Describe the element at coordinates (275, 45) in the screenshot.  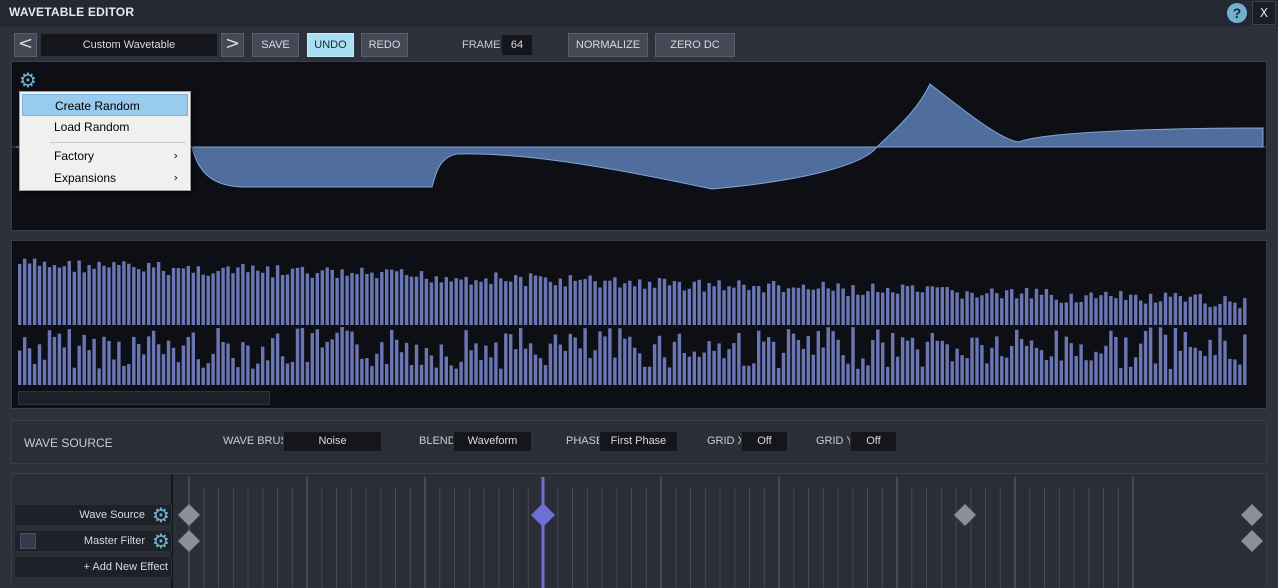
I see `save-button: SAVE` at that location.